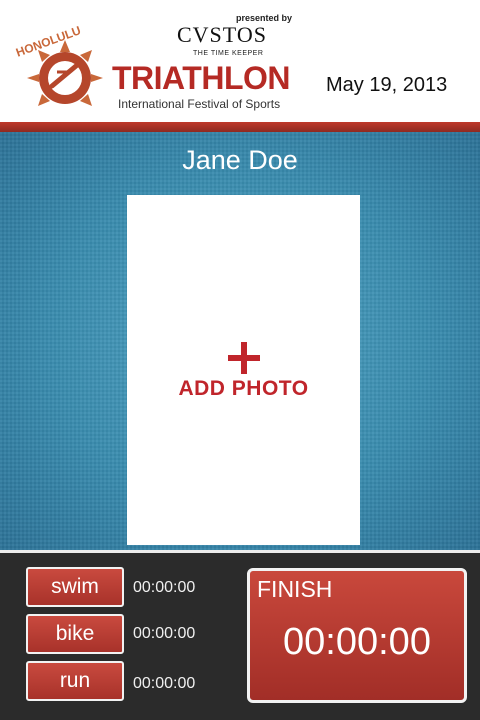 This screenshot has height=720, width=480. Describe the element at coordinates (228, 53) in the screenshot. I see `sponsor-tagline: THE TIME KEEPER` at that location.